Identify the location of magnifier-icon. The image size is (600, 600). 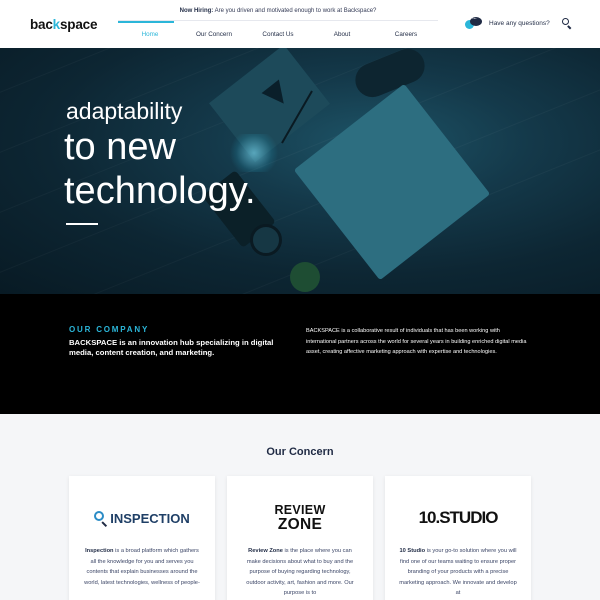
(101, 518).